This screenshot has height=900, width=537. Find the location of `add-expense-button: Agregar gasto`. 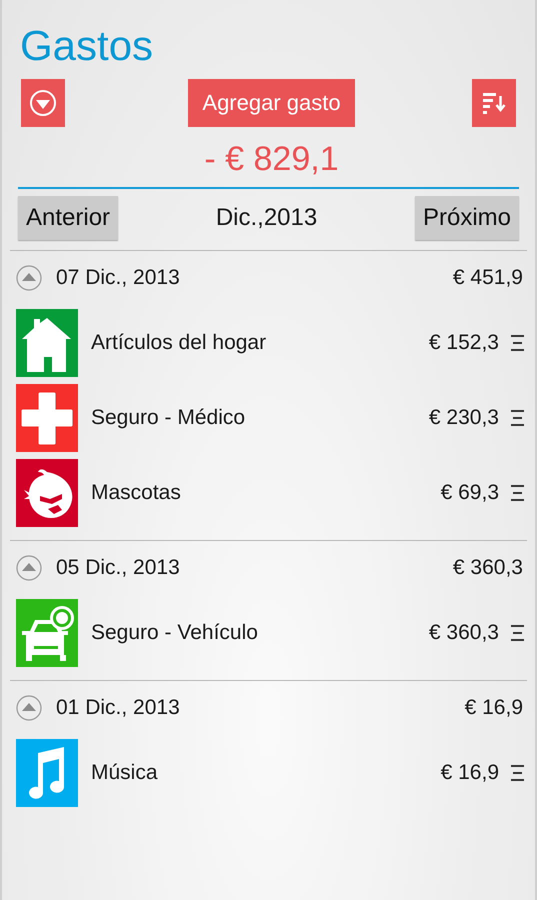

add-expense-button: Agregar gasto is located at coordinates (271, 103).